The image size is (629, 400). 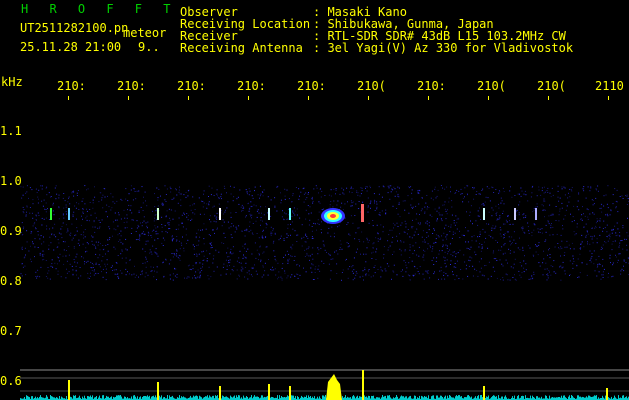 I want to click on spectrum-peak, so click(x=69, y=390).